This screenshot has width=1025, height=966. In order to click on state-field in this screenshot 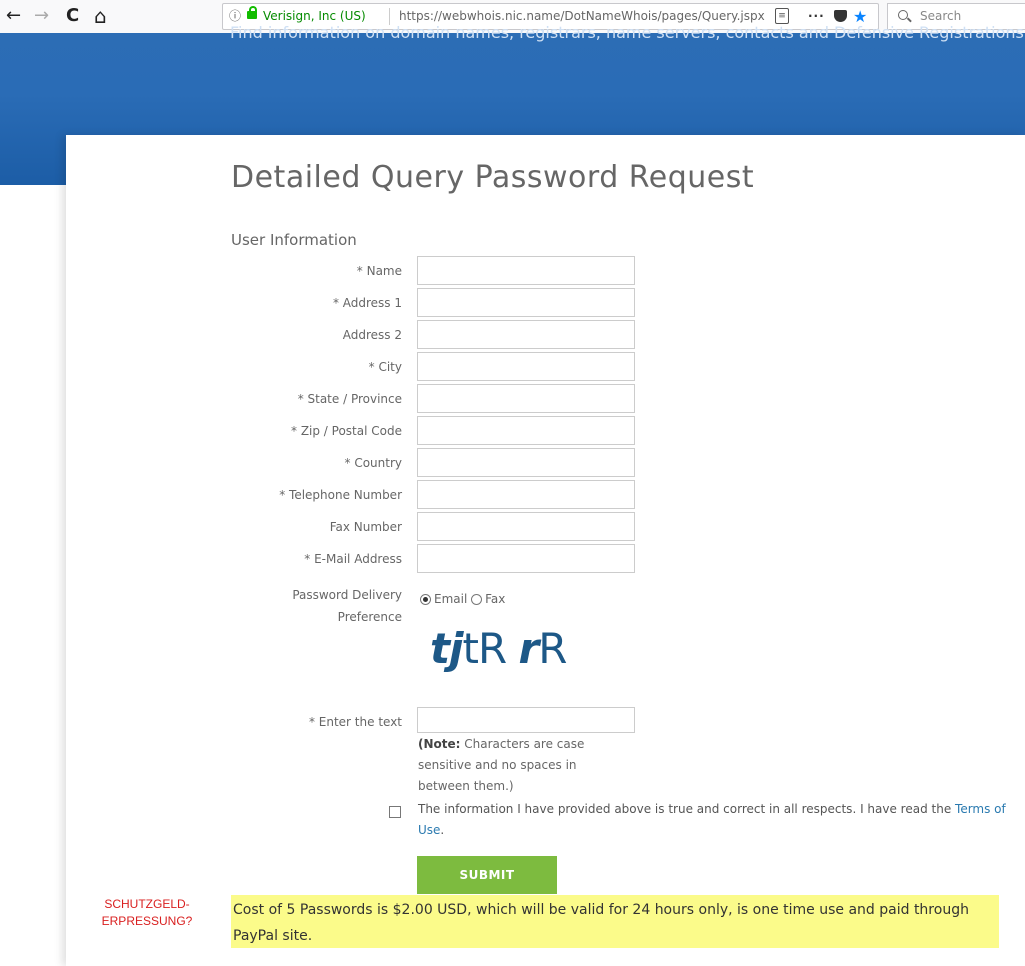, I will do `click(526, 398)`.